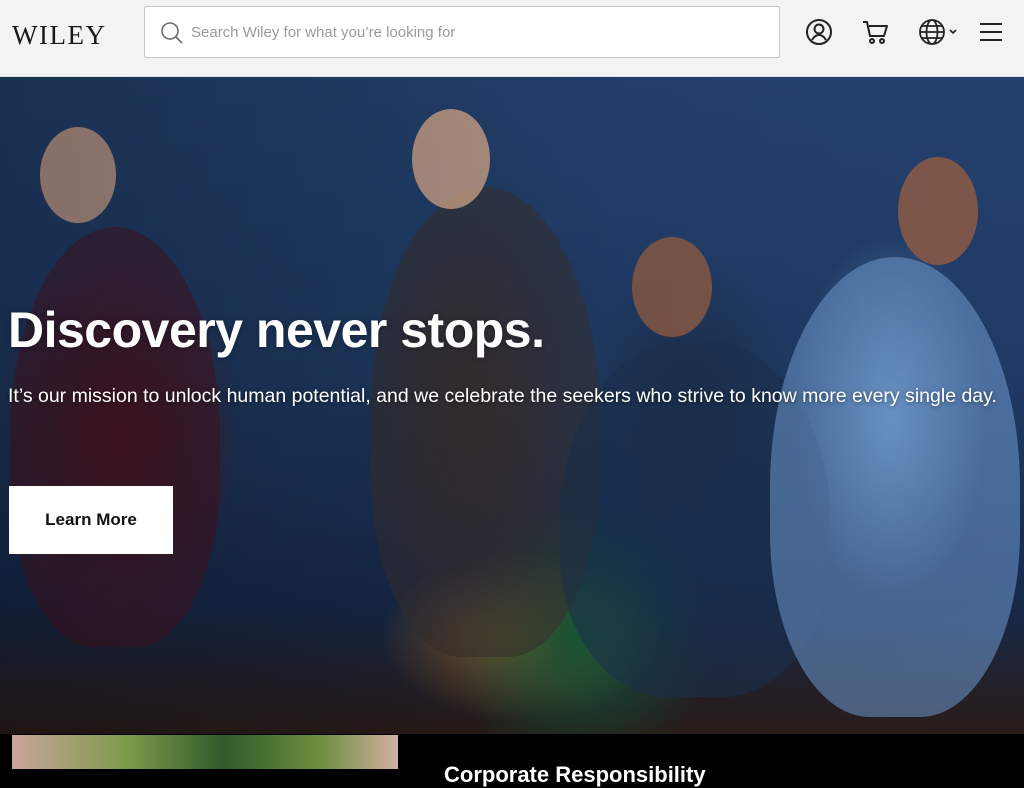  What do you see at coordinates (276, 330) in the screenshot?
I see `hero-title: Discovery never stops.` at bounding box center [276, 330].